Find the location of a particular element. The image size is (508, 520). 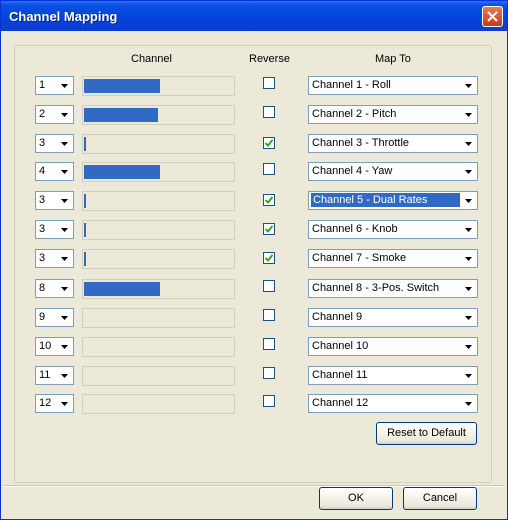

map-to-select: Channel 12 is located at coordinates (393, 403).